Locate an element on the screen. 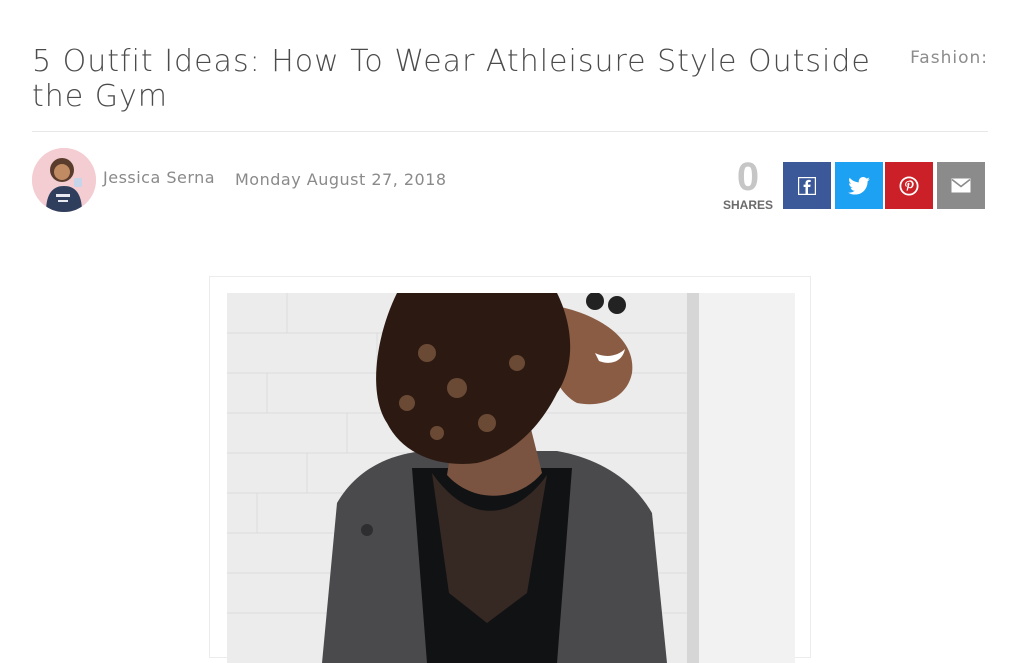 The image size is (1024, 663). header-divider is located at coordinates (510, 131).